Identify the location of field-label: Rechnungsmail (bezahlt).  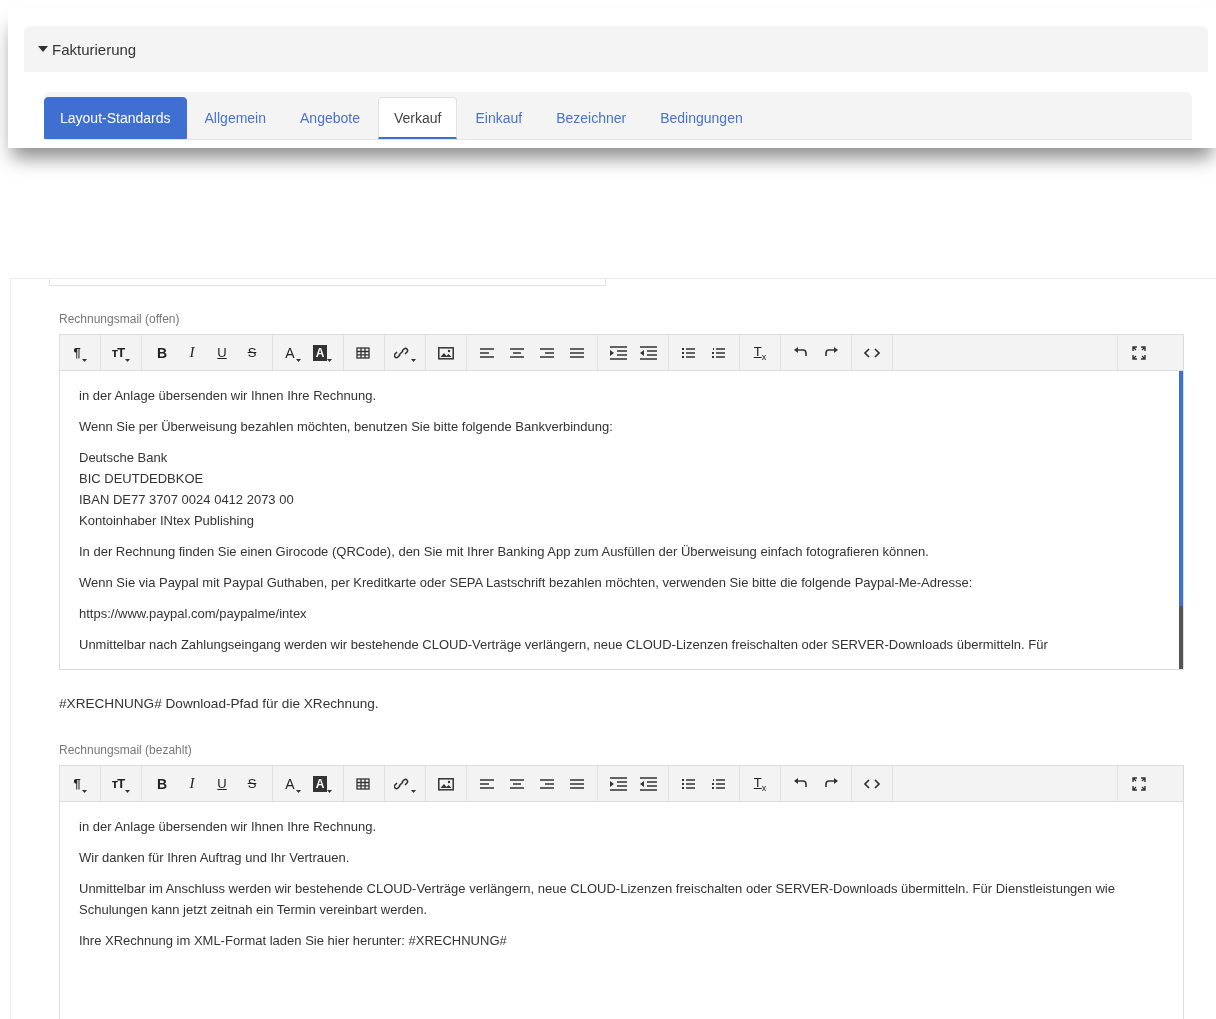
(125, 750).